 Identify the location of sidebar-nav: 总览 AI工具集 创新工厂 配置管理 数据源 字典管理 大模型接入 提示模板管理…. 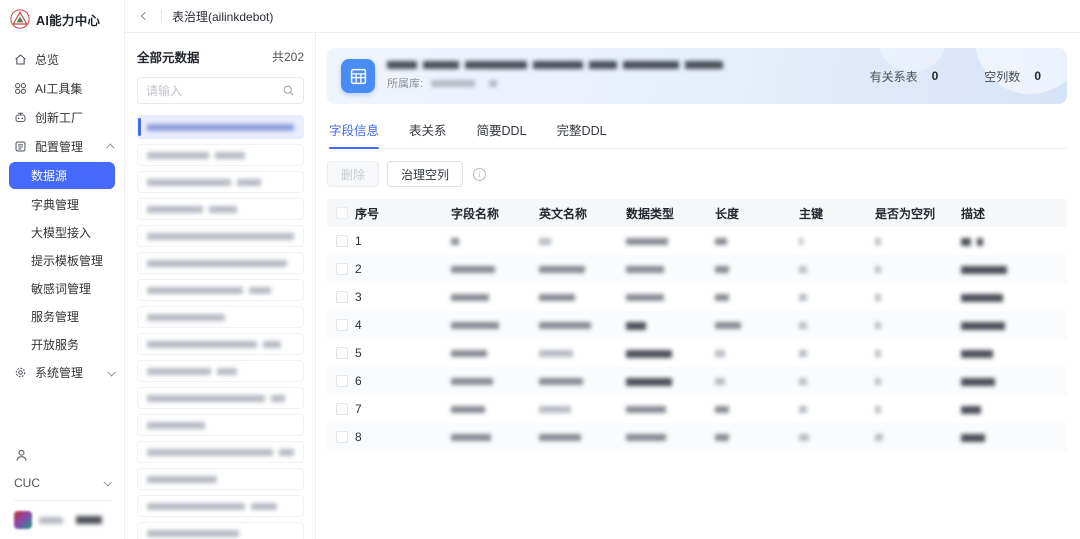
(62, 216).